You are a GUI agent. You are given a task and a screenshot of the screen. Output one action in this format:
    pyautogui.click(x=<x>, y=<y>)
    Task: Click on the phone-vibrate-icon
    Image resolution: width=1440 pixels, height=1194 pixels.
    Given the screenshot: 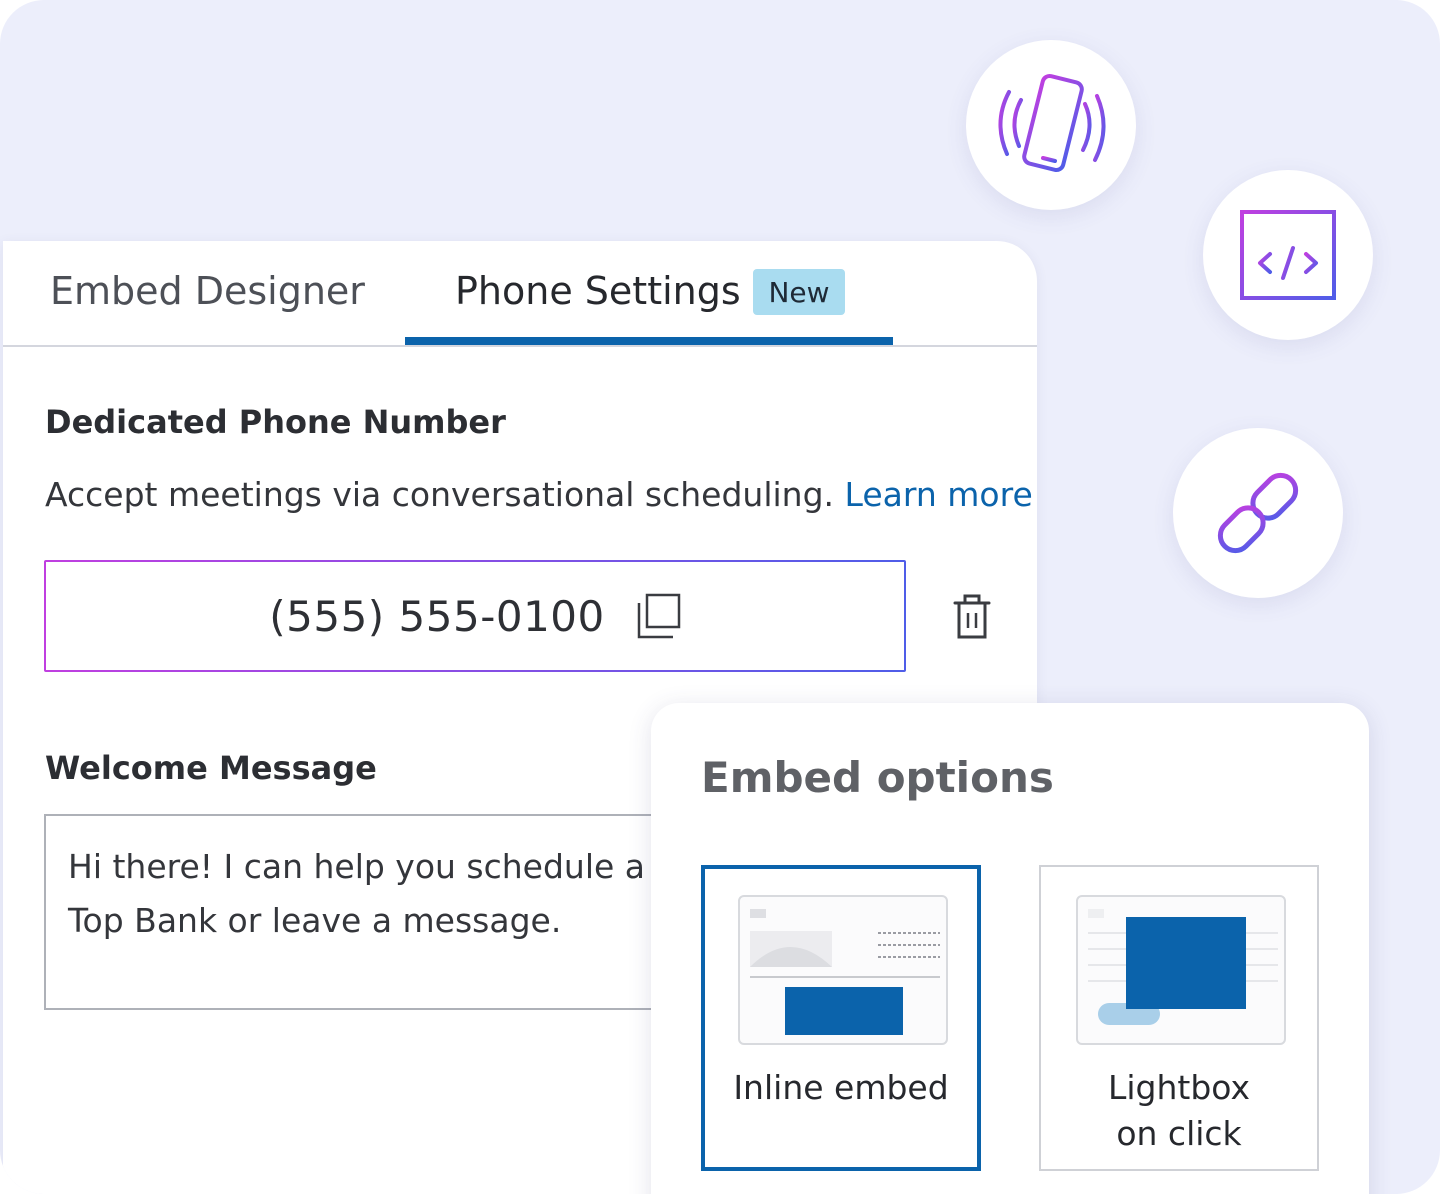 What is the action you would take?
    pyautogui.click(x=1052, y=123)
    